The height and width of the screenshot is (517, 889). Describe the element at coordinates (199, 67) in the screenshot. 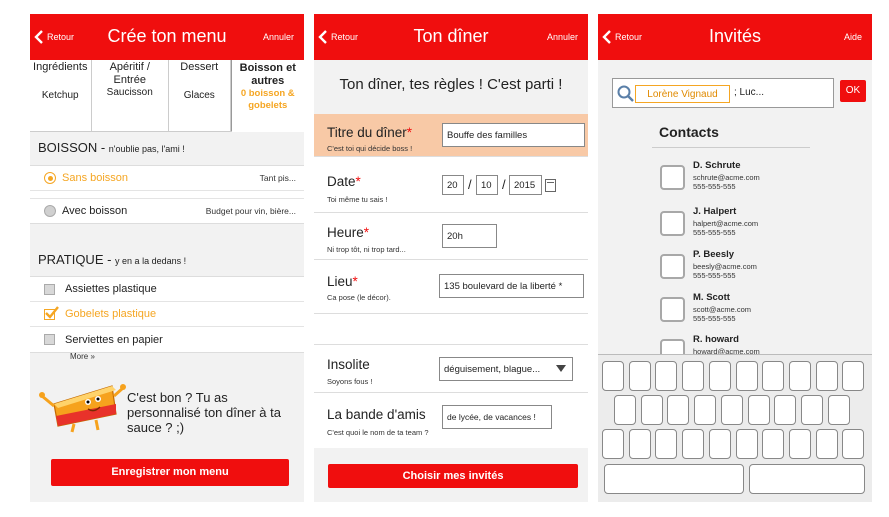

I see `tab-name: Dessert` at that location.